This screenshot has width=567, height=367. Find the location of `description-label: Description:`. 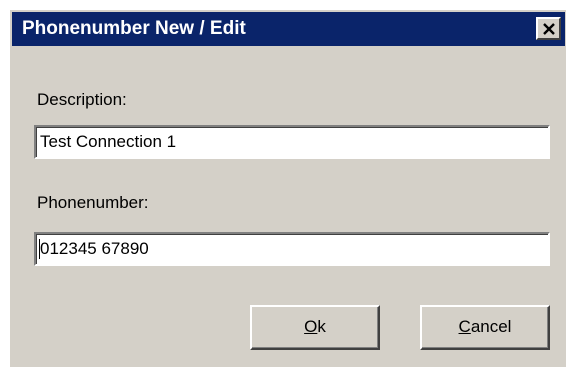

description-label: Description: is located at coordinates (82, 99).